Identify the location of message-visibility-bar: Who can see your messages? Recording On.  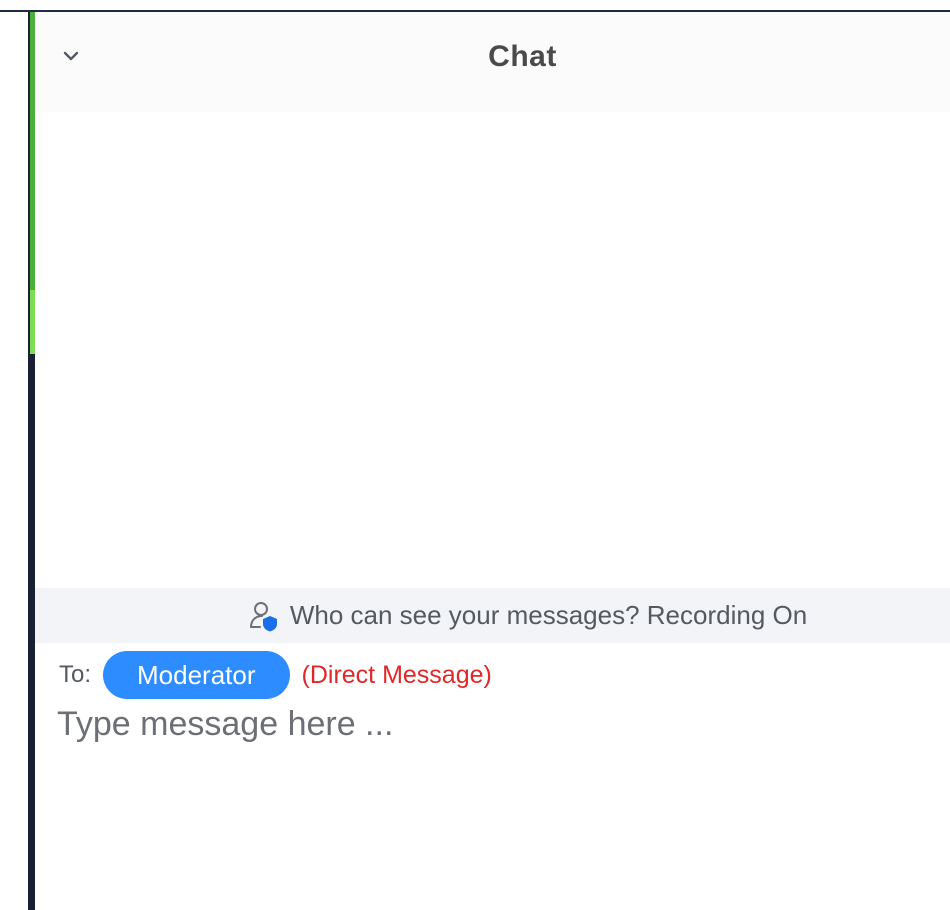
(492, 615).